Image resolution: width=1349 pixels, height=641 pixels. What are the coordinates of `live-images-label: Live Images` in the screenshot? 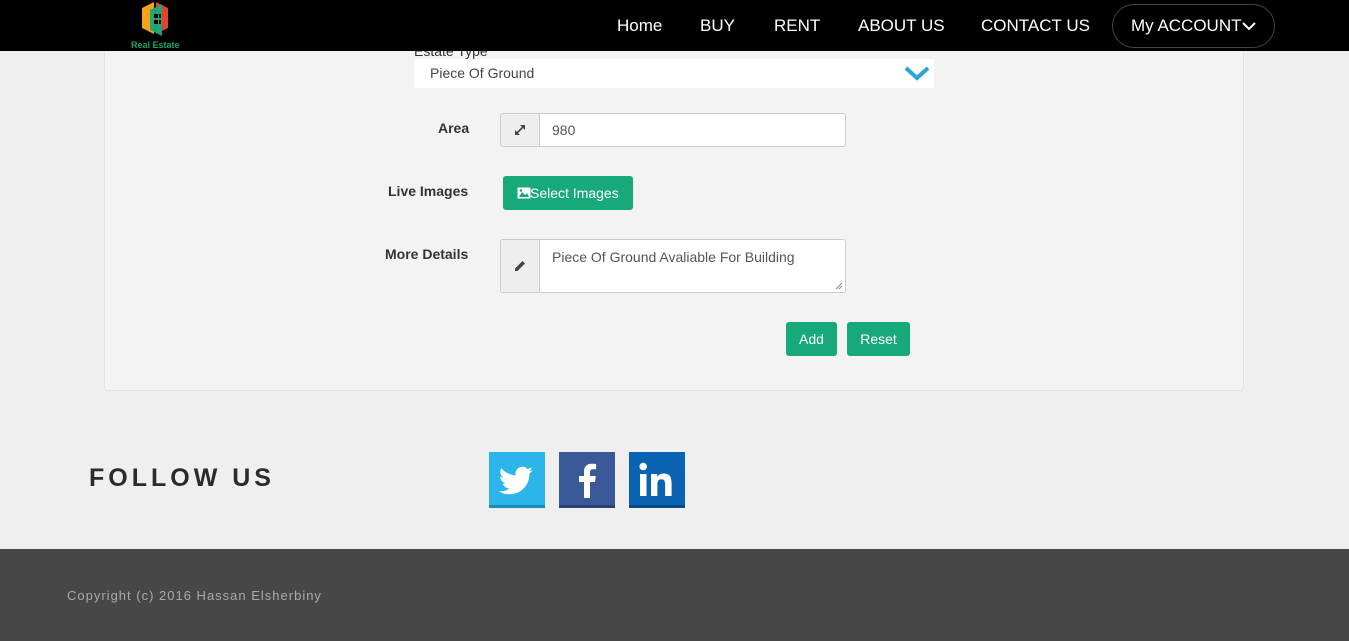 It's located at (428, 191).